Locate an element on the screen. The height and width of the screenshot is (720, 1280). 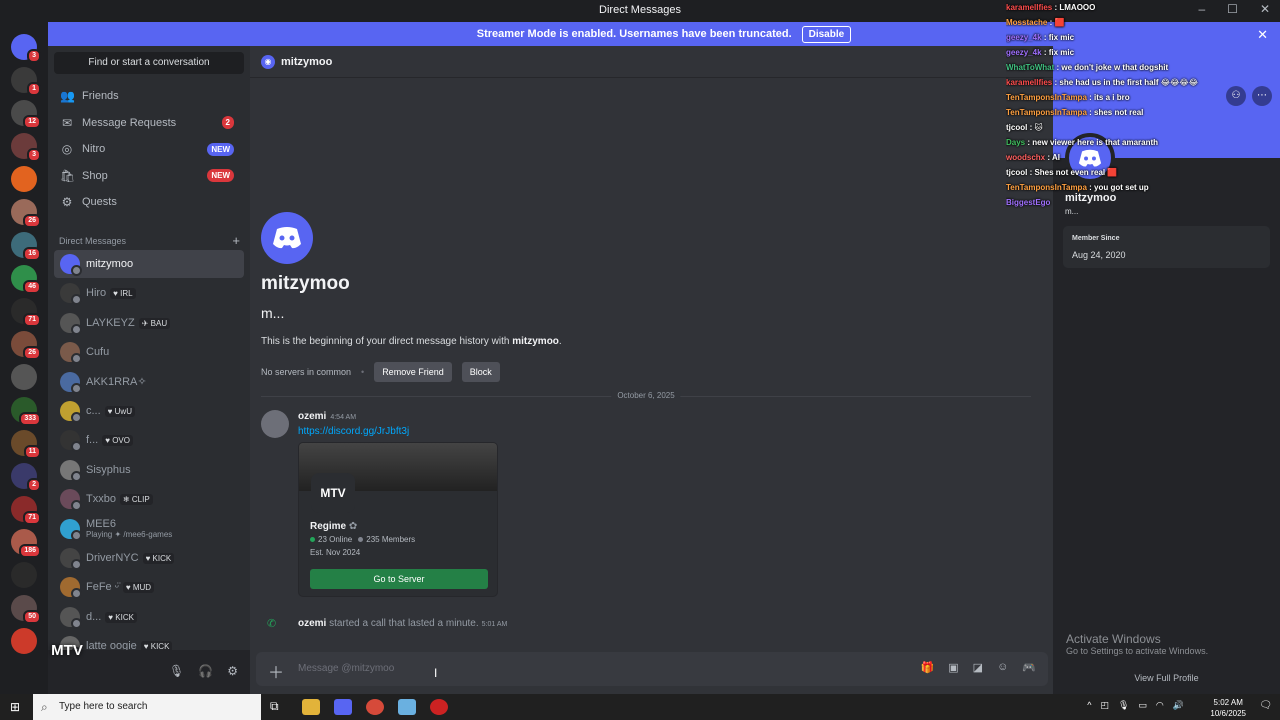
dm-item: mitzymoo is located at coordinates (149, 264).